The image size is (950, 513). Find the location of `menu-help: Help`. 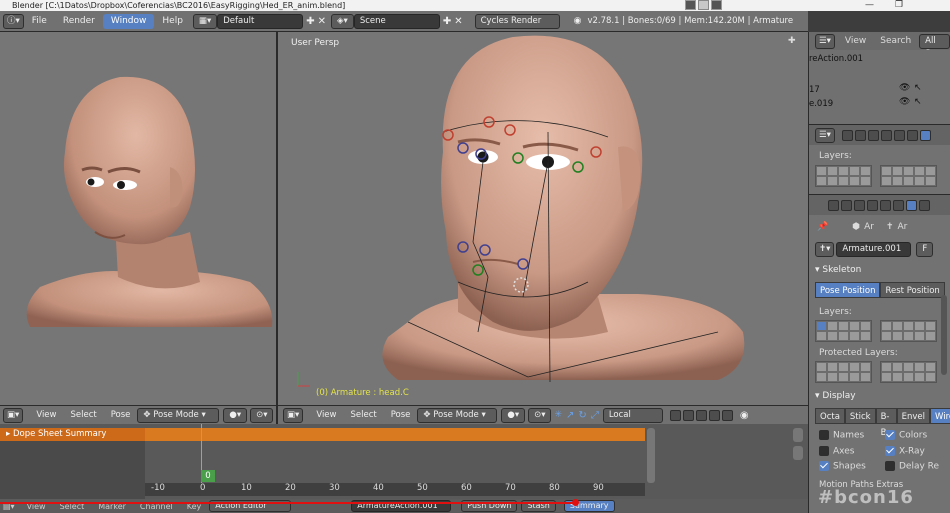

menu-help: Help is located at coordinates (172, 21).